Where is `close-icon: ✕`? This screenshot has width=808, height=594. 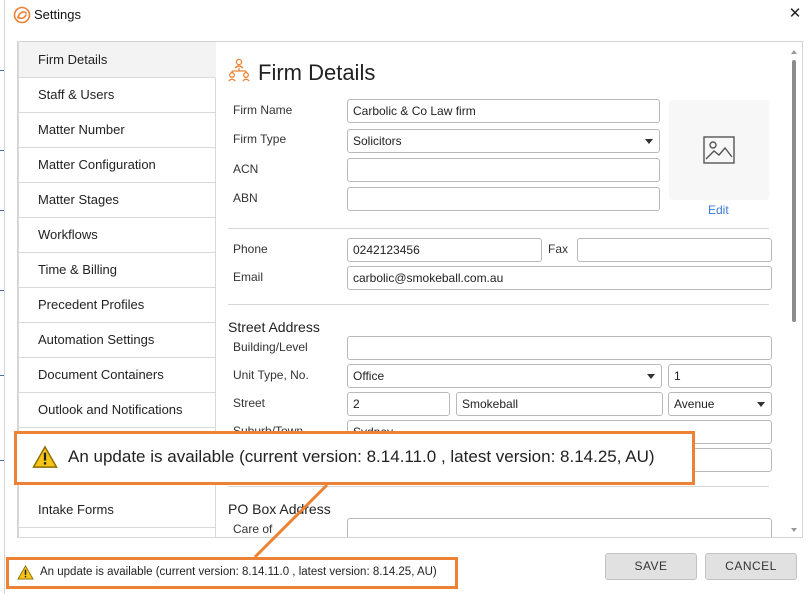 close-icon: ✕ is located at coordinates (795, 14).